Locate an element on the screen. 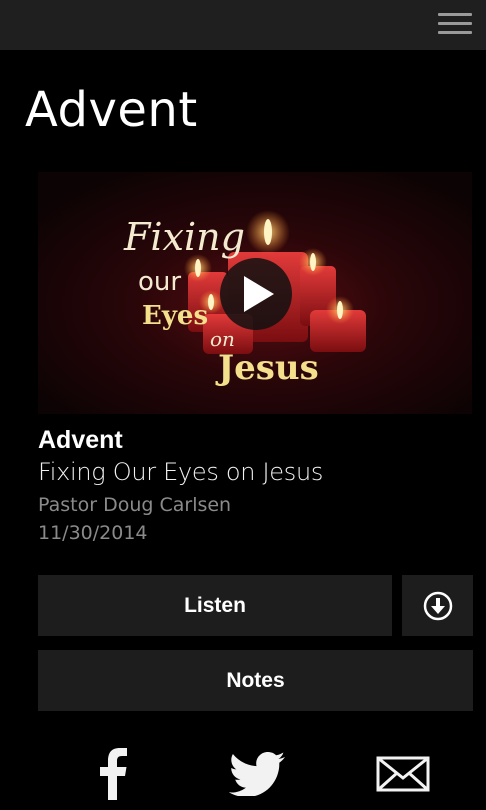 The image size is (486, 810). speaker-name: Pastor Doug Carlsen is located at coordinates (135, 505).